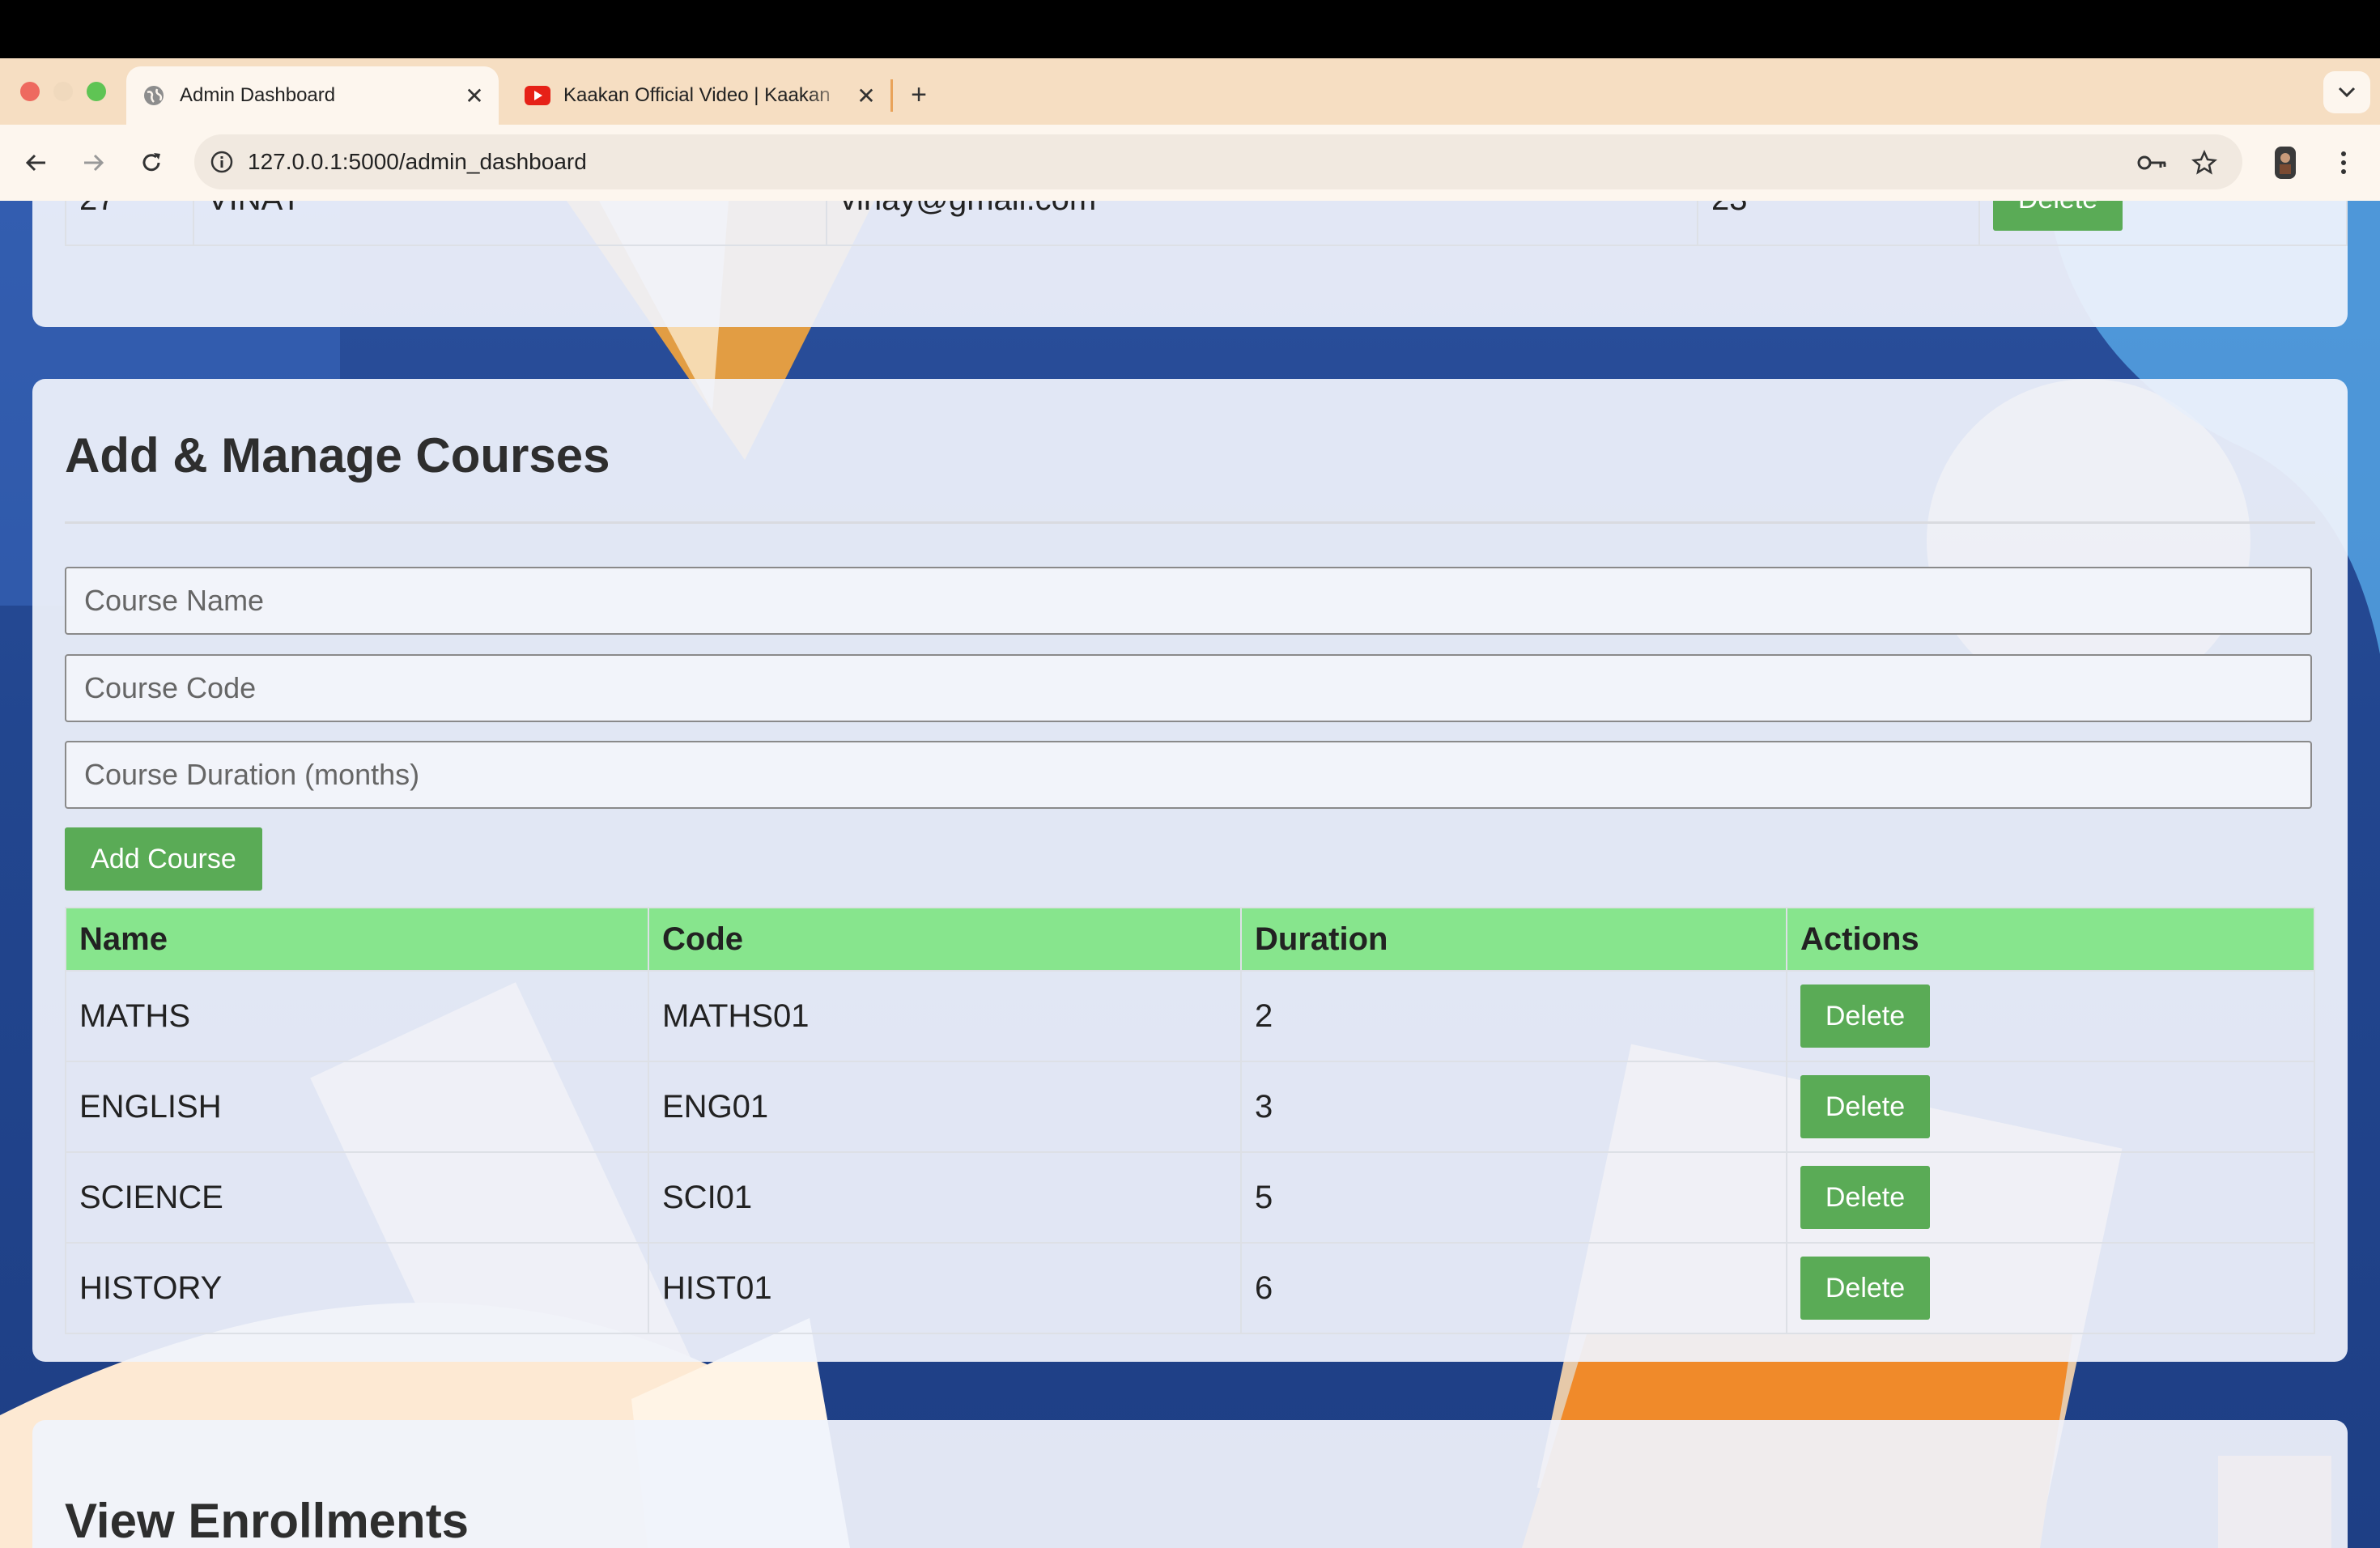  I want to click on course-duration-cell: 2, so click(1514, 1016).